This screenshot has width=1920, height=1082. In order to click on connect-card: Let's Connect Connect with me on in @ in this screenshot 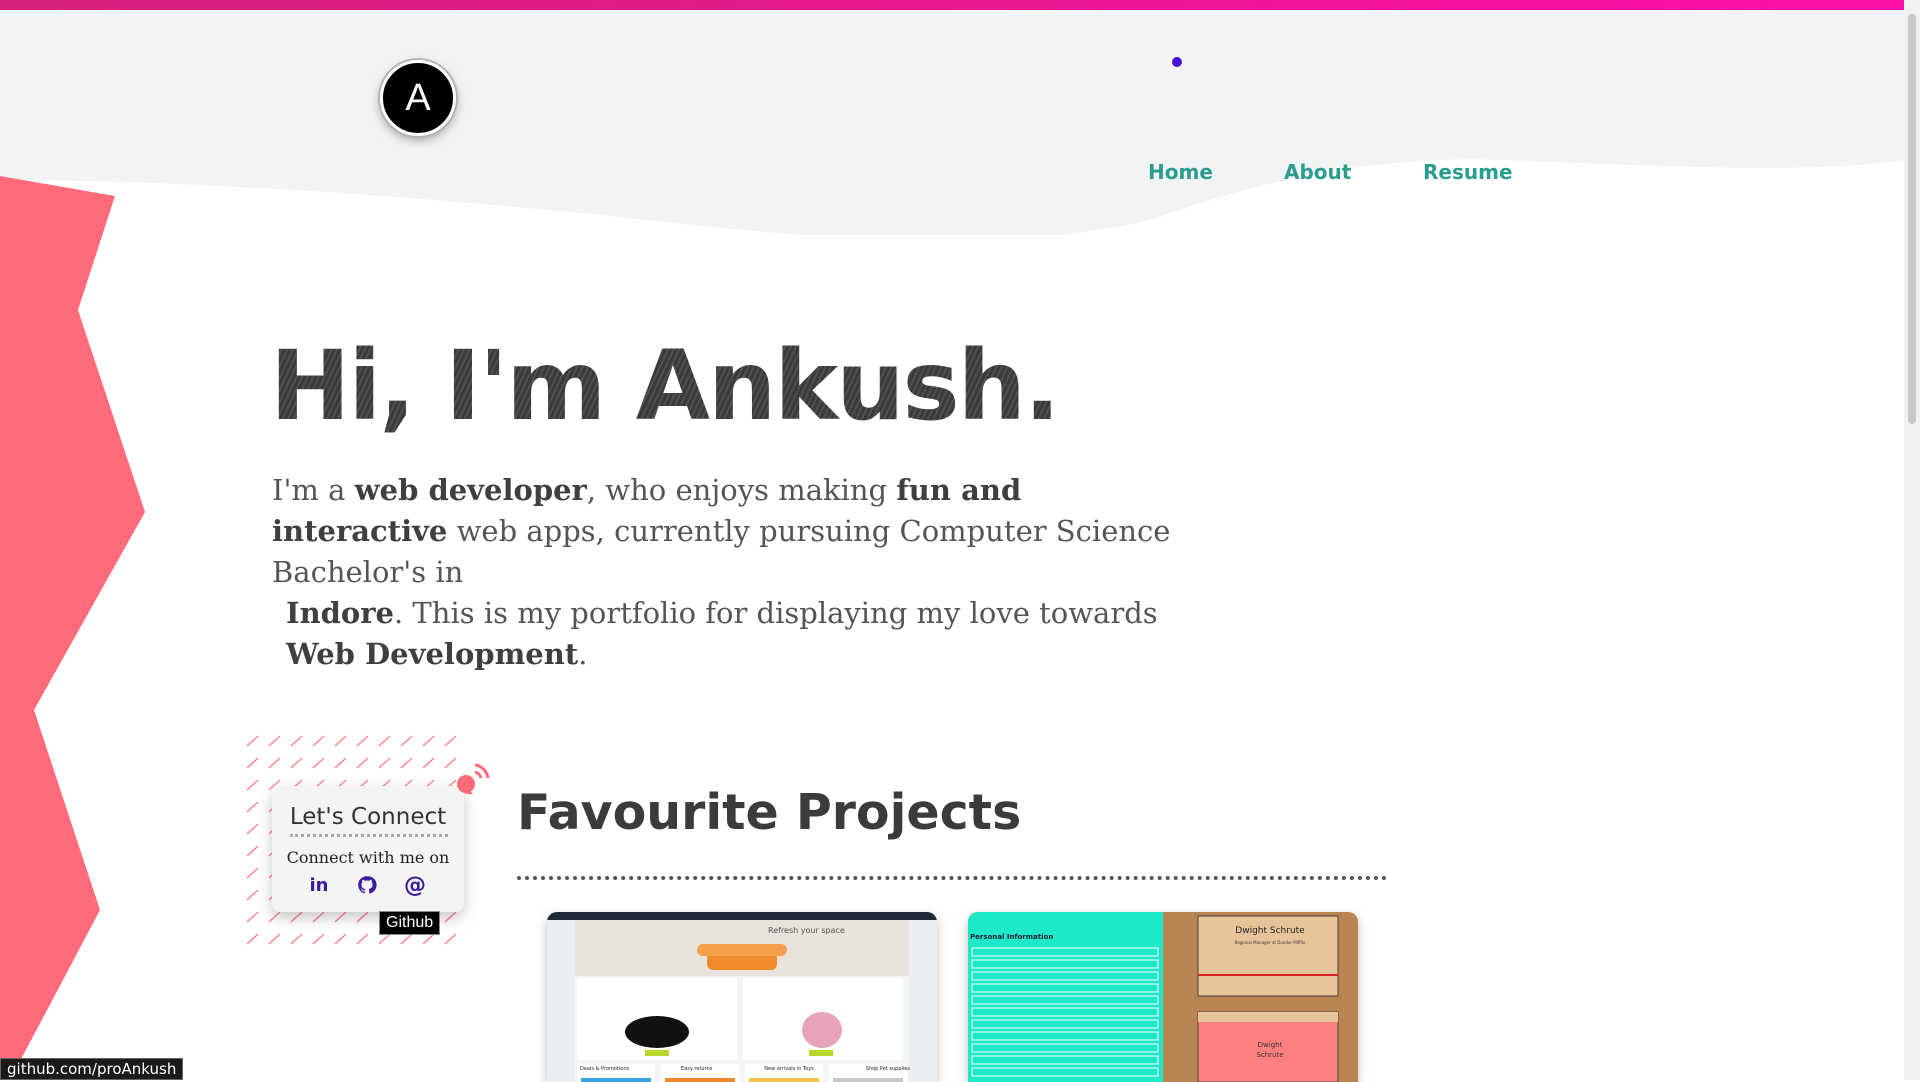, I will do `click(368, 849)`.